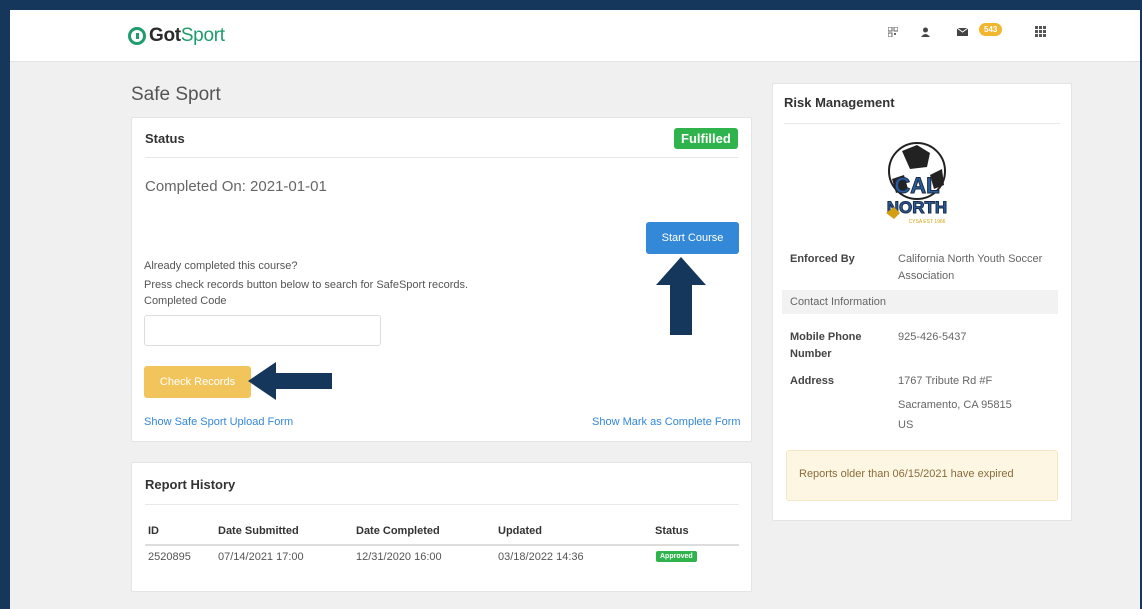 The image size is (1142, 609). Describe the element at coordinates (672, 531) in the screenshot. I see `column-header-status: Status` at that location.